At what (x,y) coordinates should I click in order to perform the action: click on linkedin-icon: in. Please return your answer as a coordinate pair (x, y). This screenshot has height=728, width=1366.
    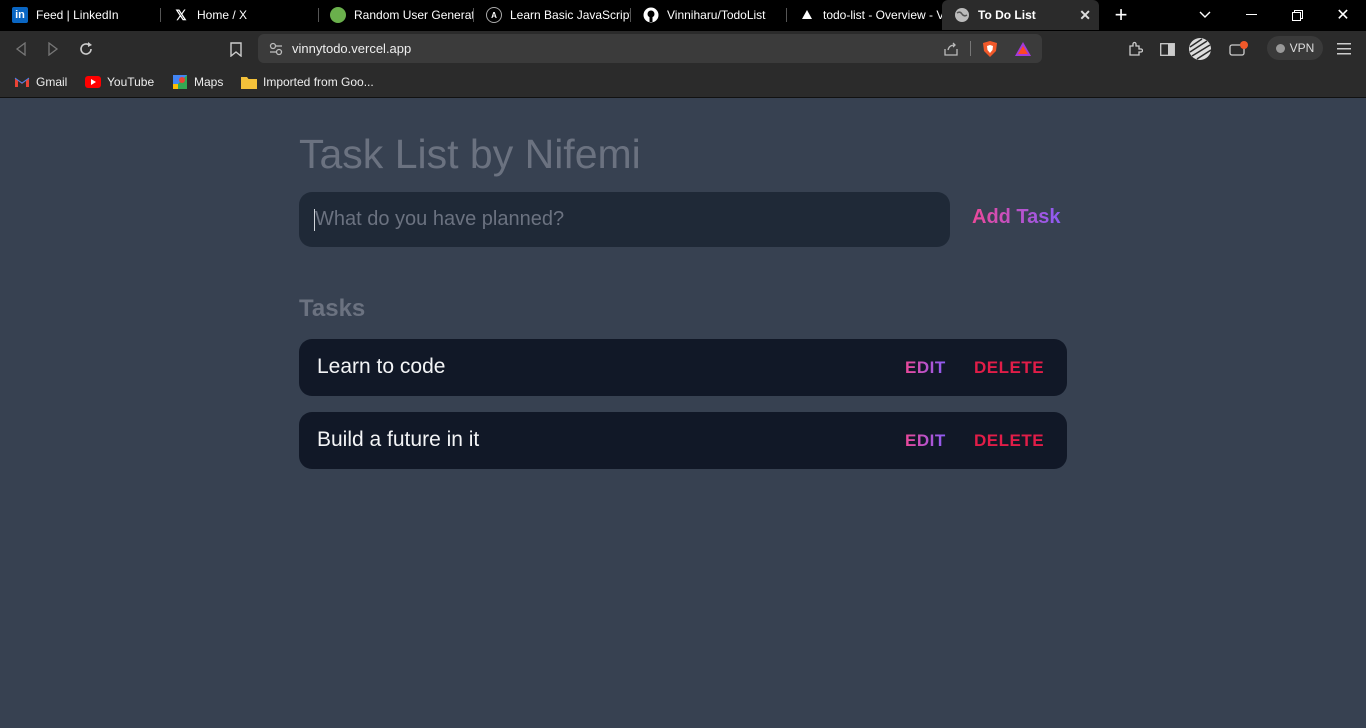
    Looking at the image, I should click on (20, 15).